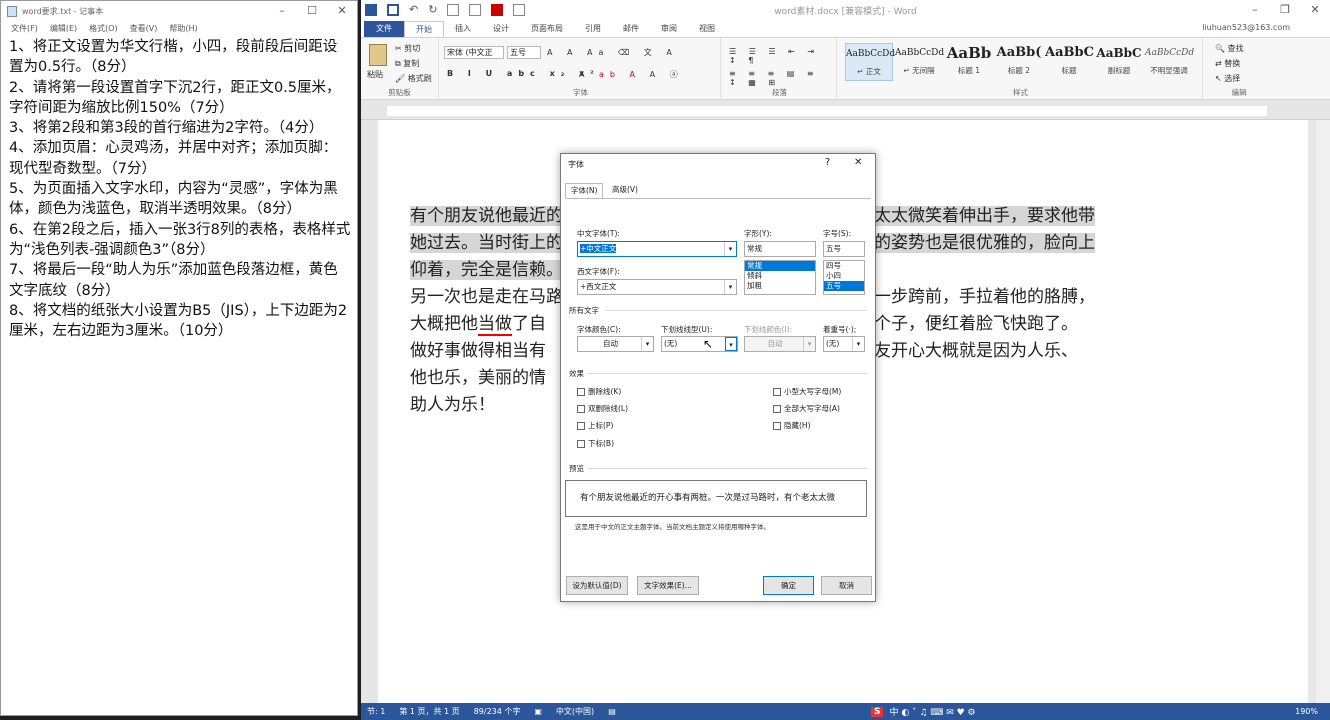 Image resolution: width=1330 pixels, height=720 pixels. Describe the element at coordinates (1229, 48) in the screenshot. I see `find-button: 🔍 查找` at that location.